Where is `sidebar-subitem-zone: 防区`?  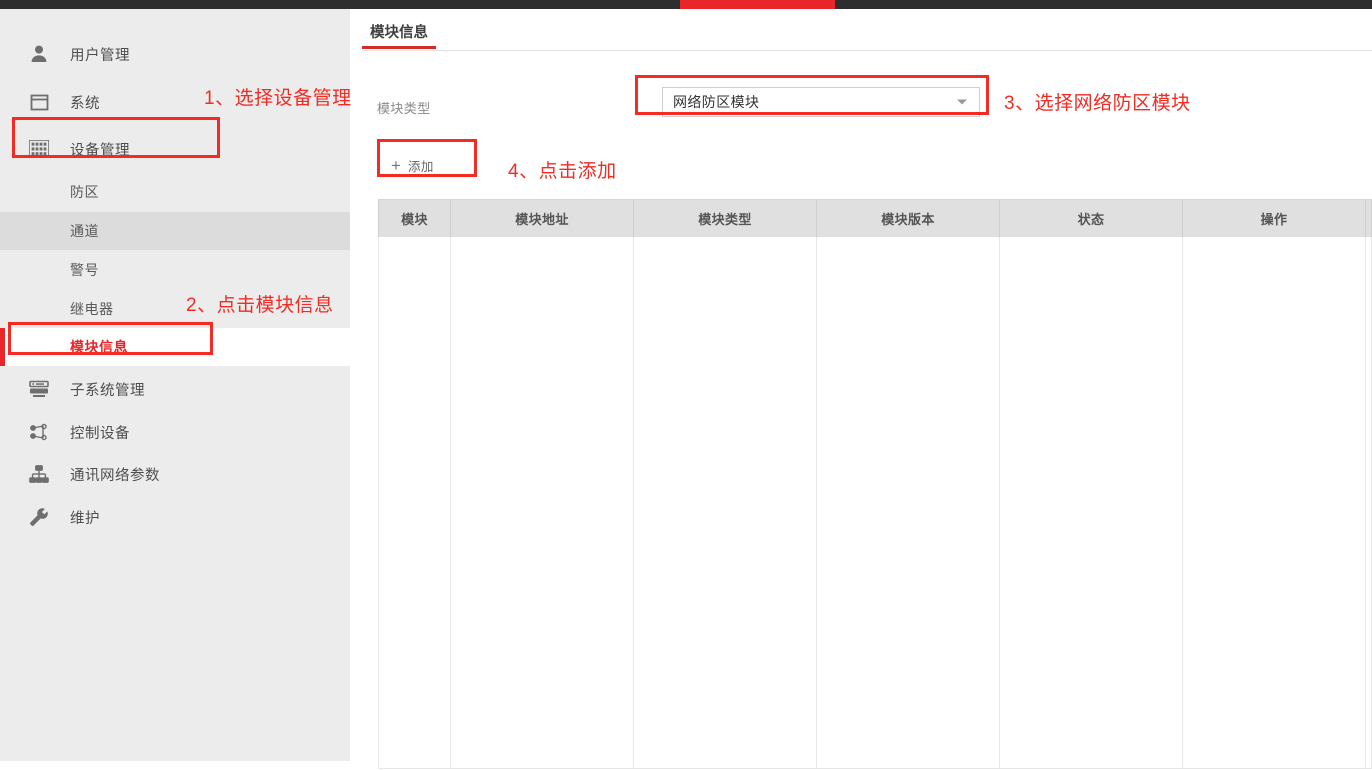
sidebar-subitem-zone: 防区 is located at coordinates (175, 192).